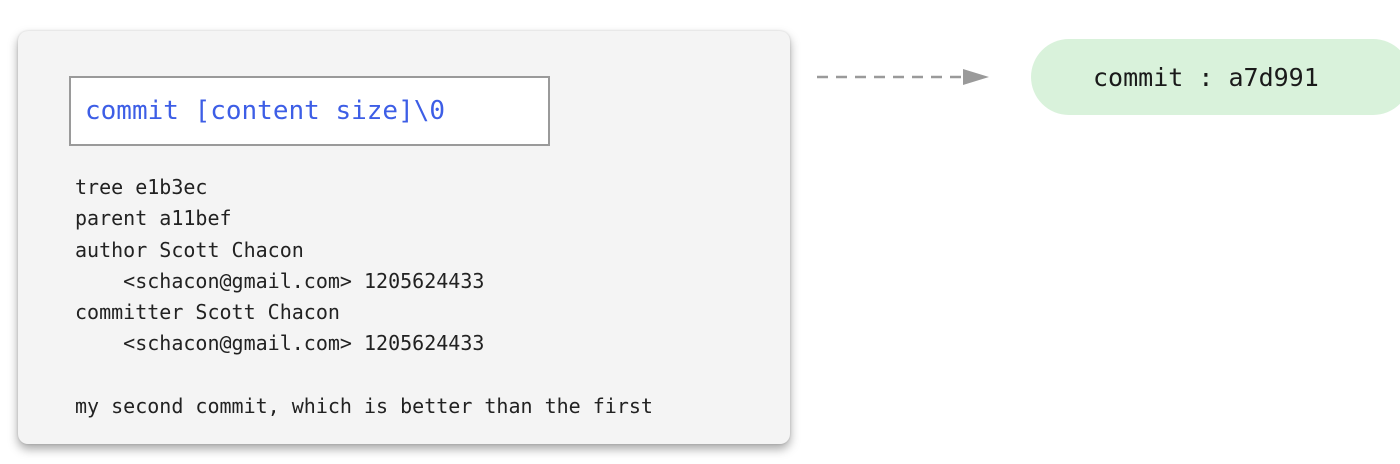 Image resolution: width=1400 pixels, height=464 pixels. I want to click on dashed-arrow-icon, so click(903, 77).